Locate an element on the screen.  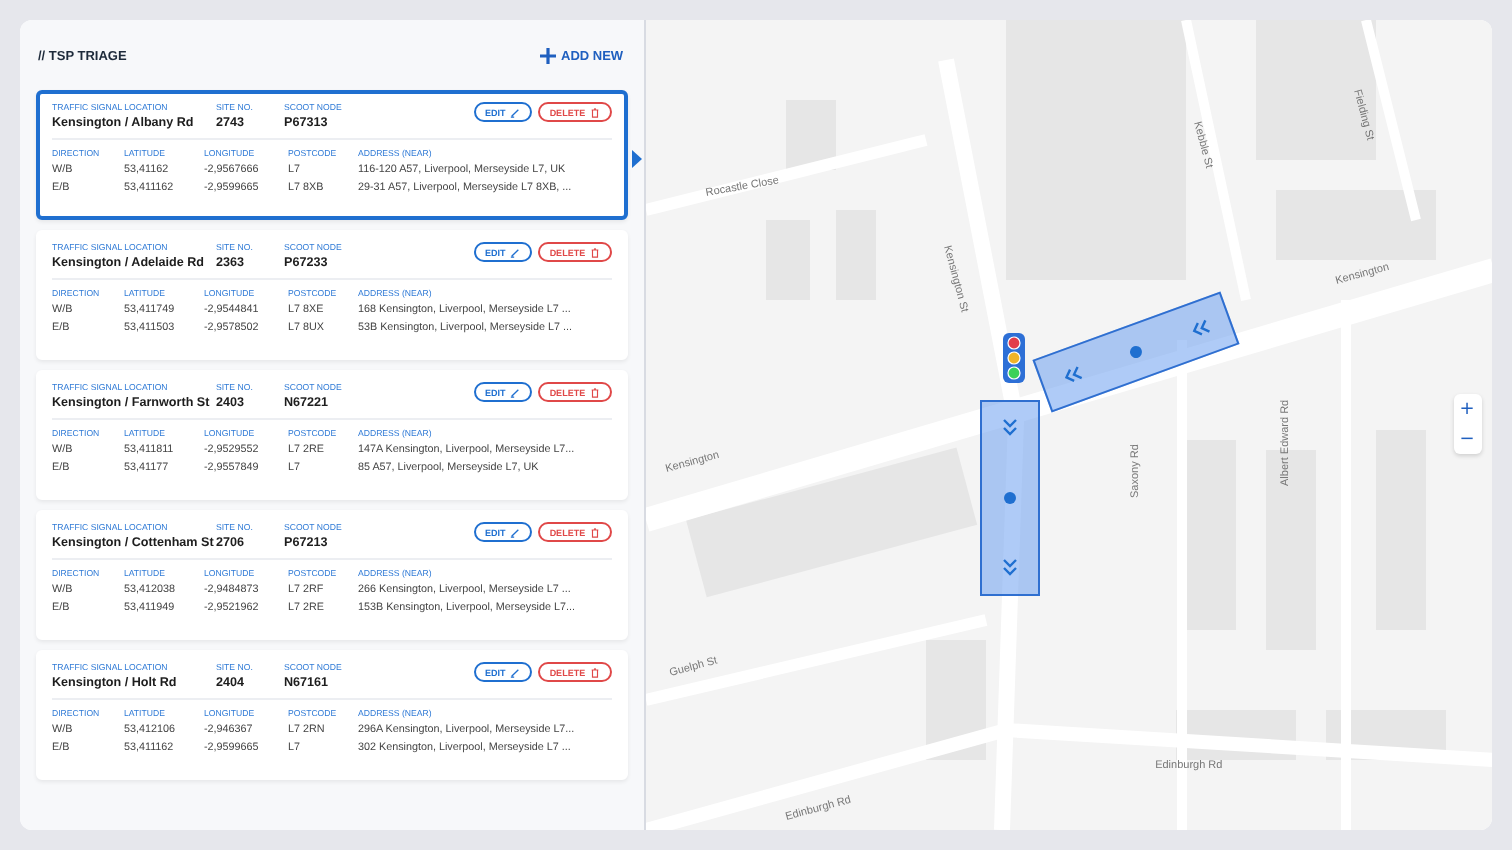
zoom-out-button: − is located at coordinates (1467, 439).